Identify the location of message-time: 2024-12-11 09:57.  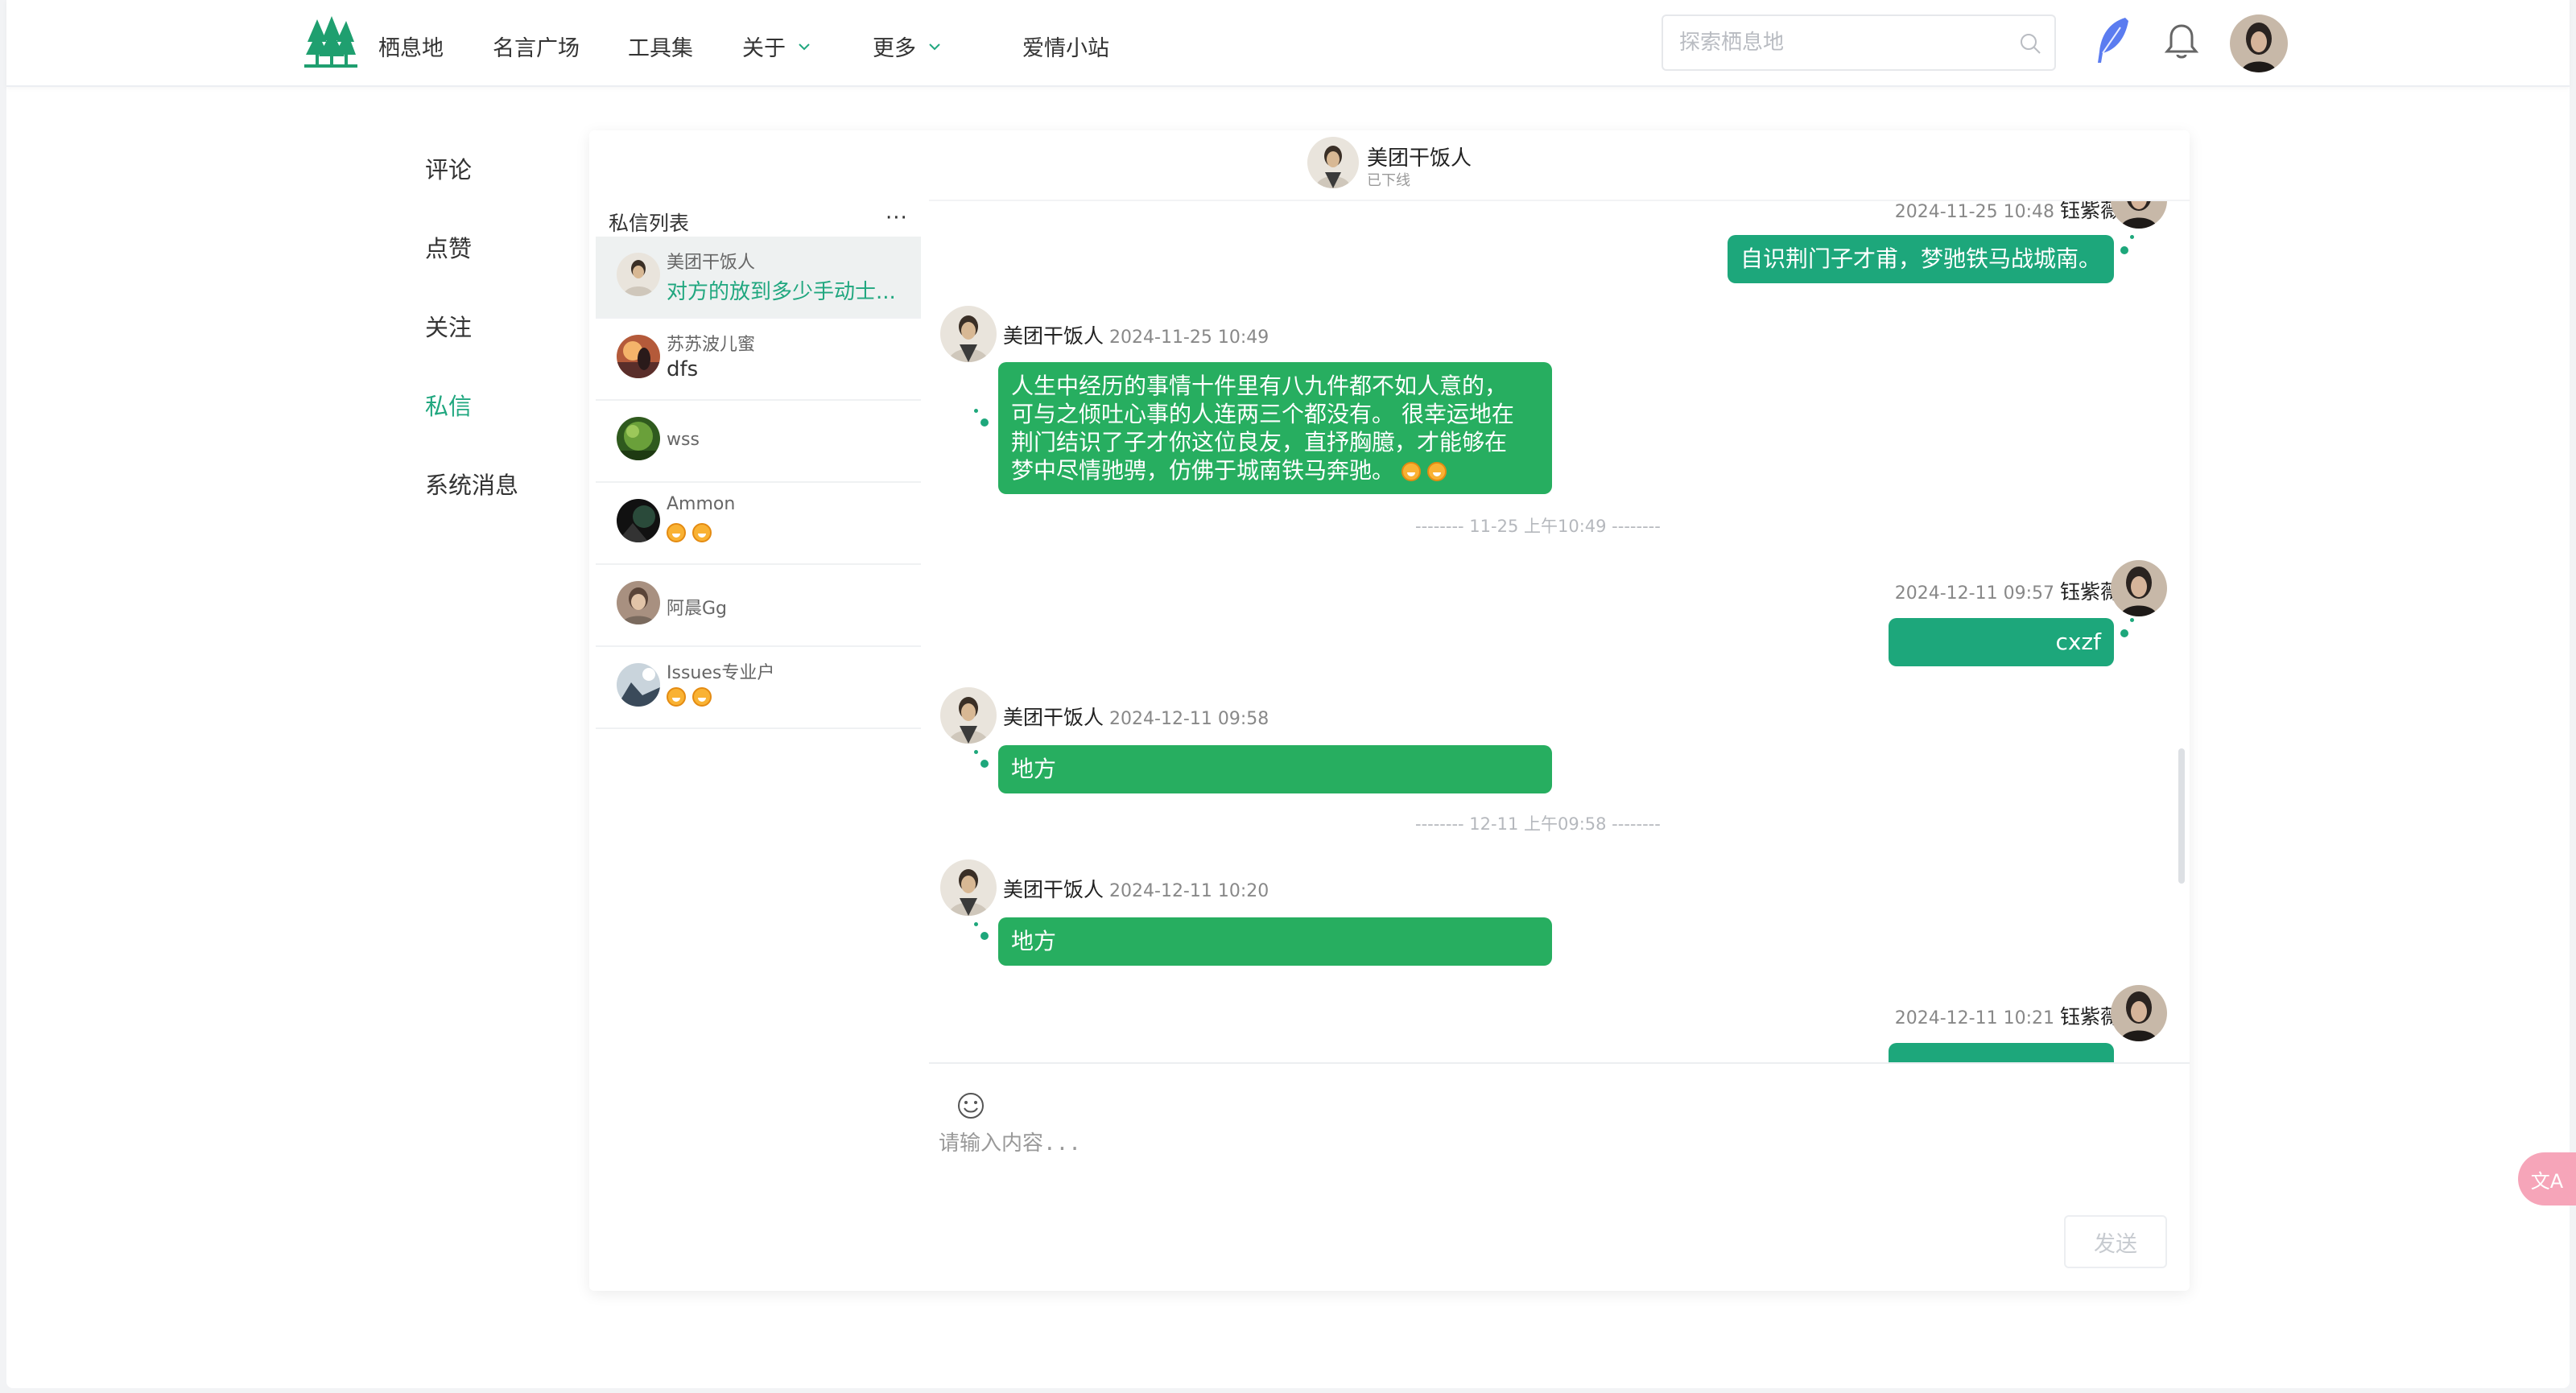
(1974, 593).